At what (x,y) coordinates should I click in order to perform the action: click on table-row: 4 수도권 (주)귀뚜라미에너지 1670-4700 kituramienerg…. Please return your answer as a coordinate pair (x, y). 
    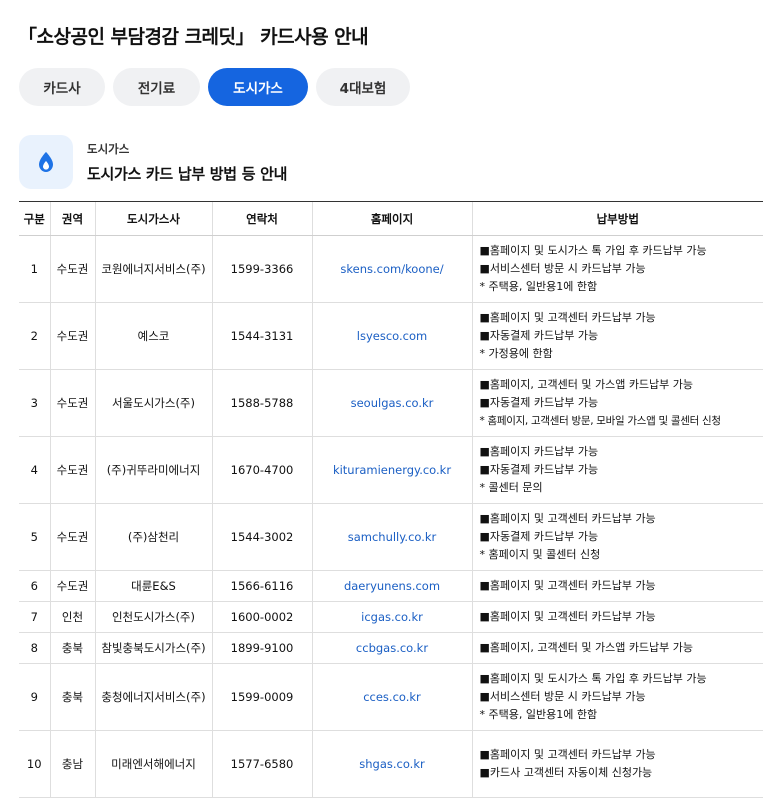
    Looking at the image, I should click on (391, 470).